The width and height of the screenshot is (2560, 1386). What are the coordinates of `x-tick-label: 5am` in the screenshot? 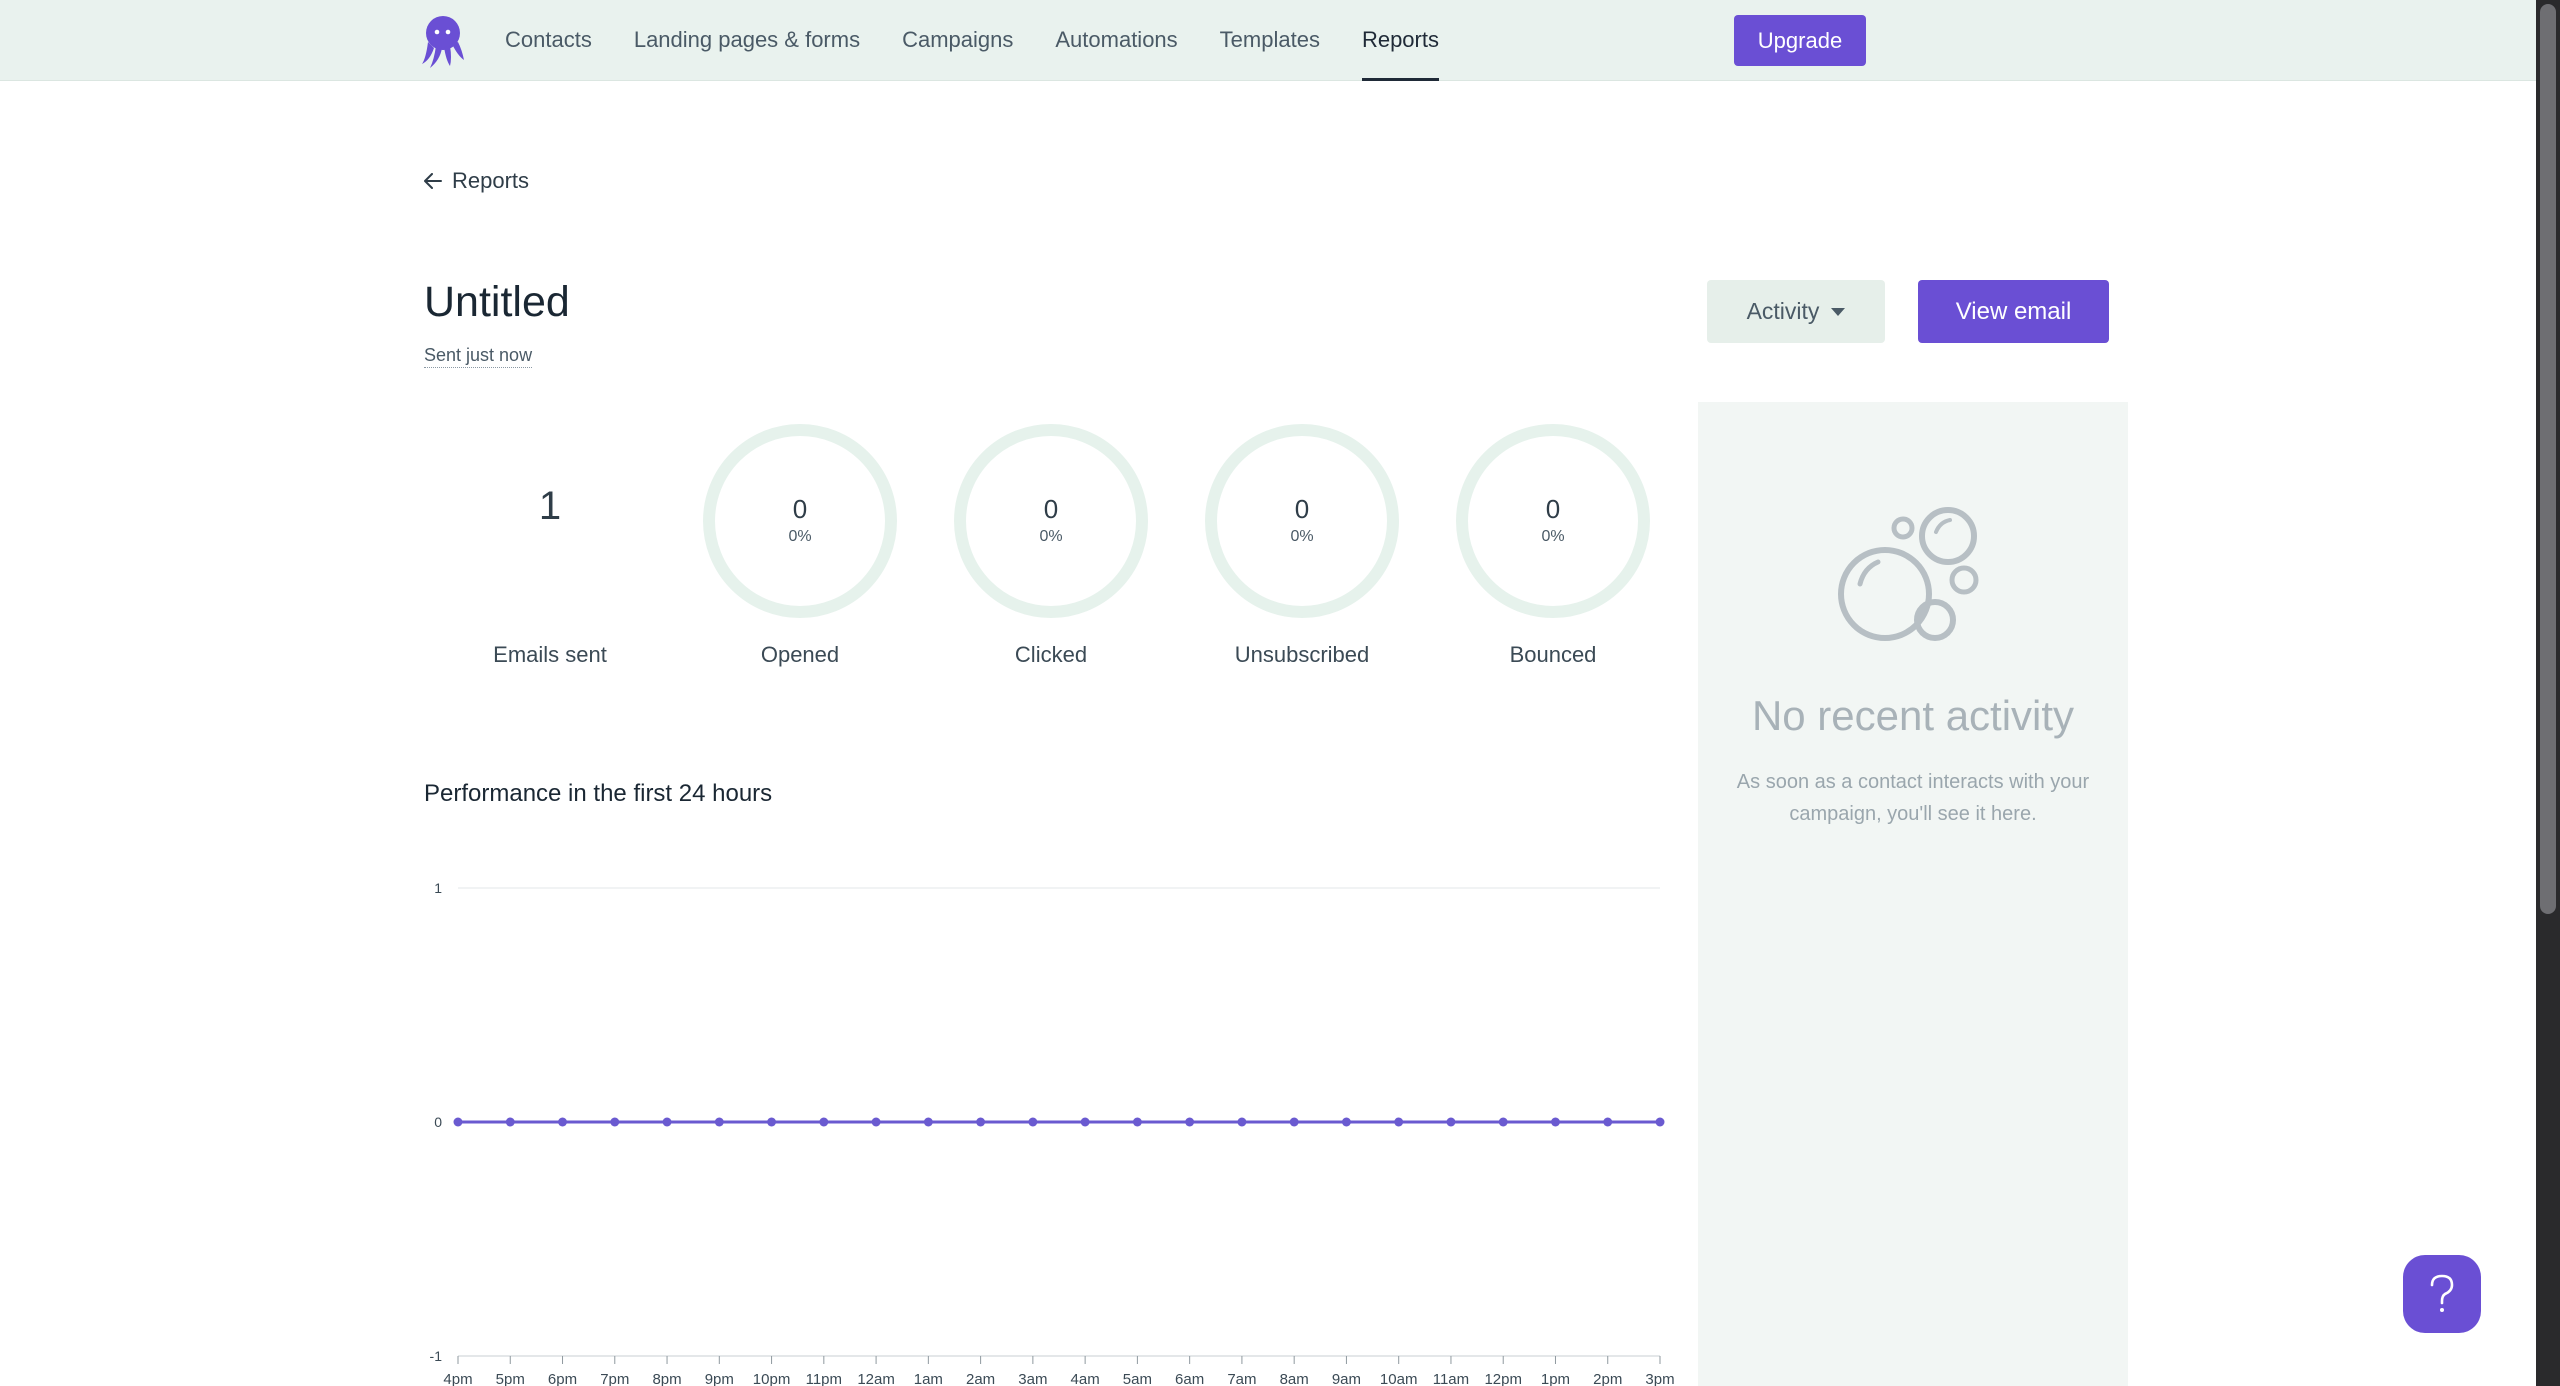 It's located at (1137, 1378).